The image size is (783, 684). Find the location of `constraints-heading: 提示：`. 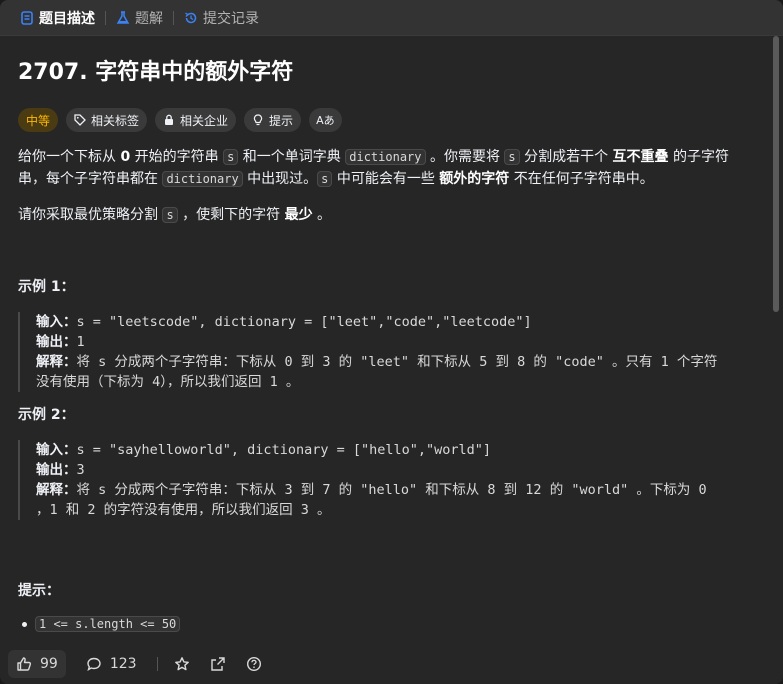

constraints-heading: 提示： is located at coordinates (39, 591).